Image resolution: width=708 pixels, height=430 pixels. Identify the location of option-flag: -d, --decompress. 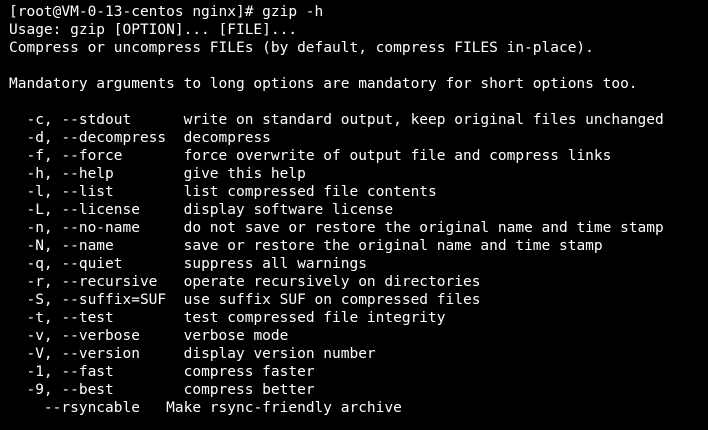
(96, 138).